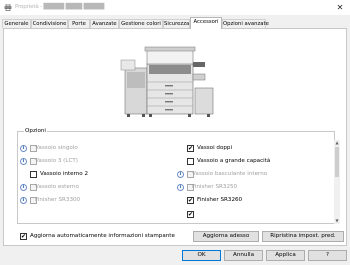 This screenshot has width=350, height=265. Describe the element at coordinates (337, 182) in the screenshot. I see `options-scrollbar: ▲ ▼` at that location.